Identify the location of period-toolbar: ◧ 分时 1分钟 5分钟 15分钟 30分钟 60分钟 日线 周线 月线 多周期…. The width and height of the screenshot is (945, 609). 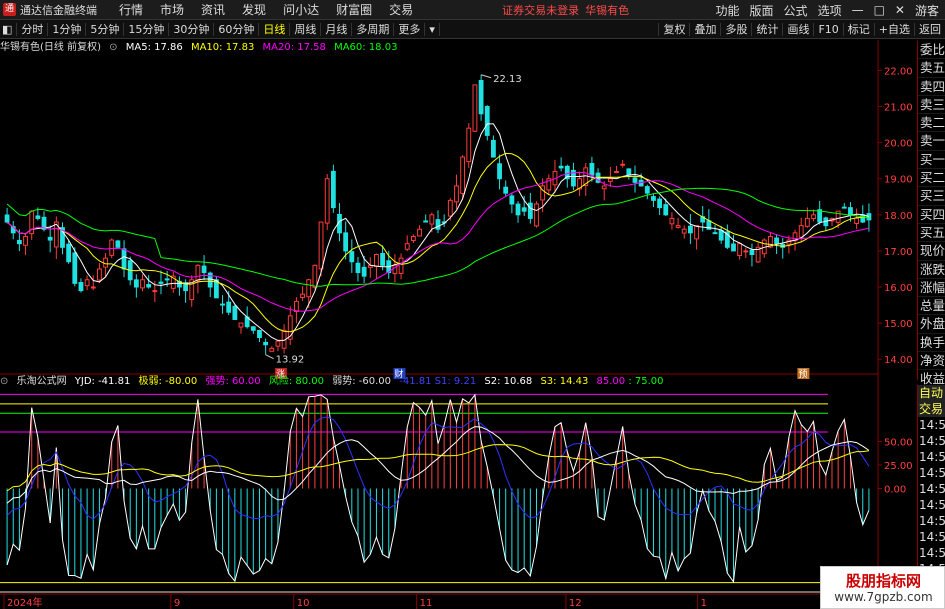
(472, 29).